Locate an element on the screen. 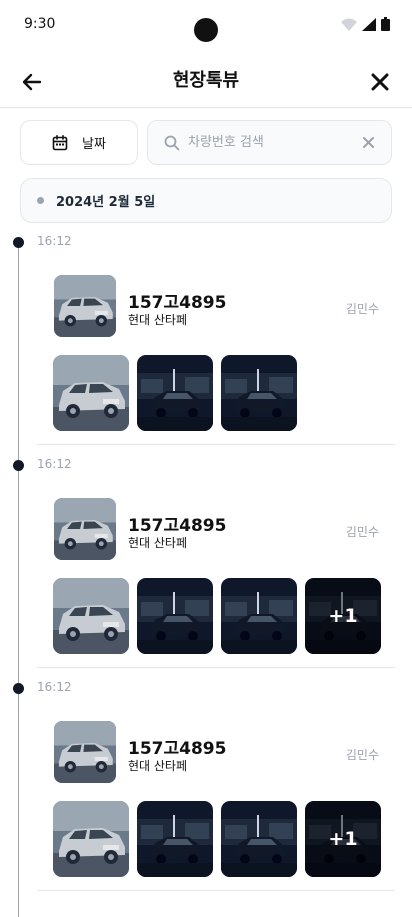 Image resolution: width=412 pixels, height=917 pixels. battery-icon is located at coordinates (385, 24).